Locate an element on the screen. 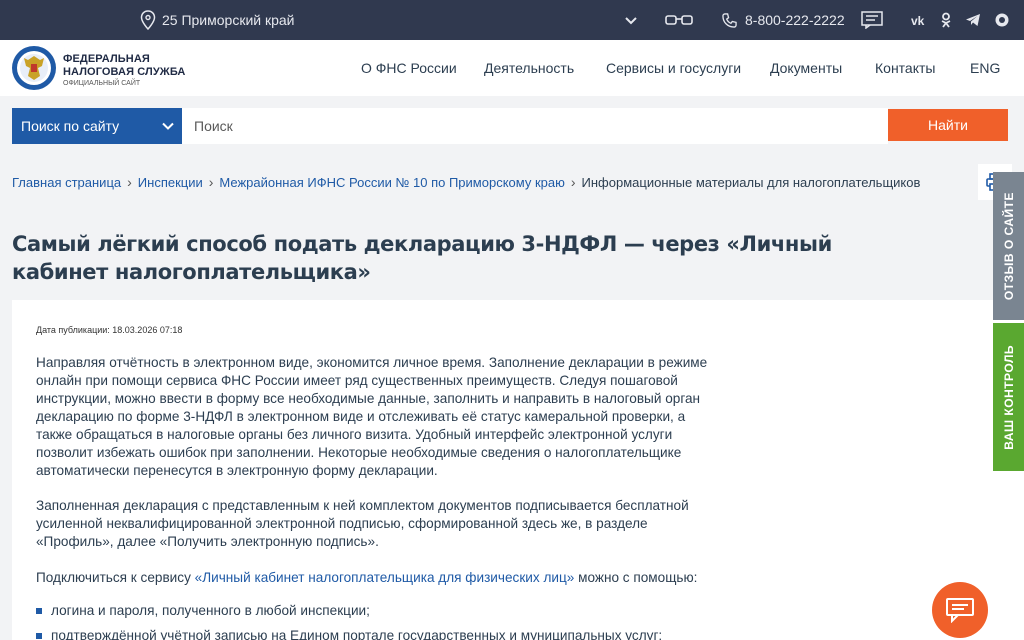  location-pin-icon is located at coordinates (148, 20).